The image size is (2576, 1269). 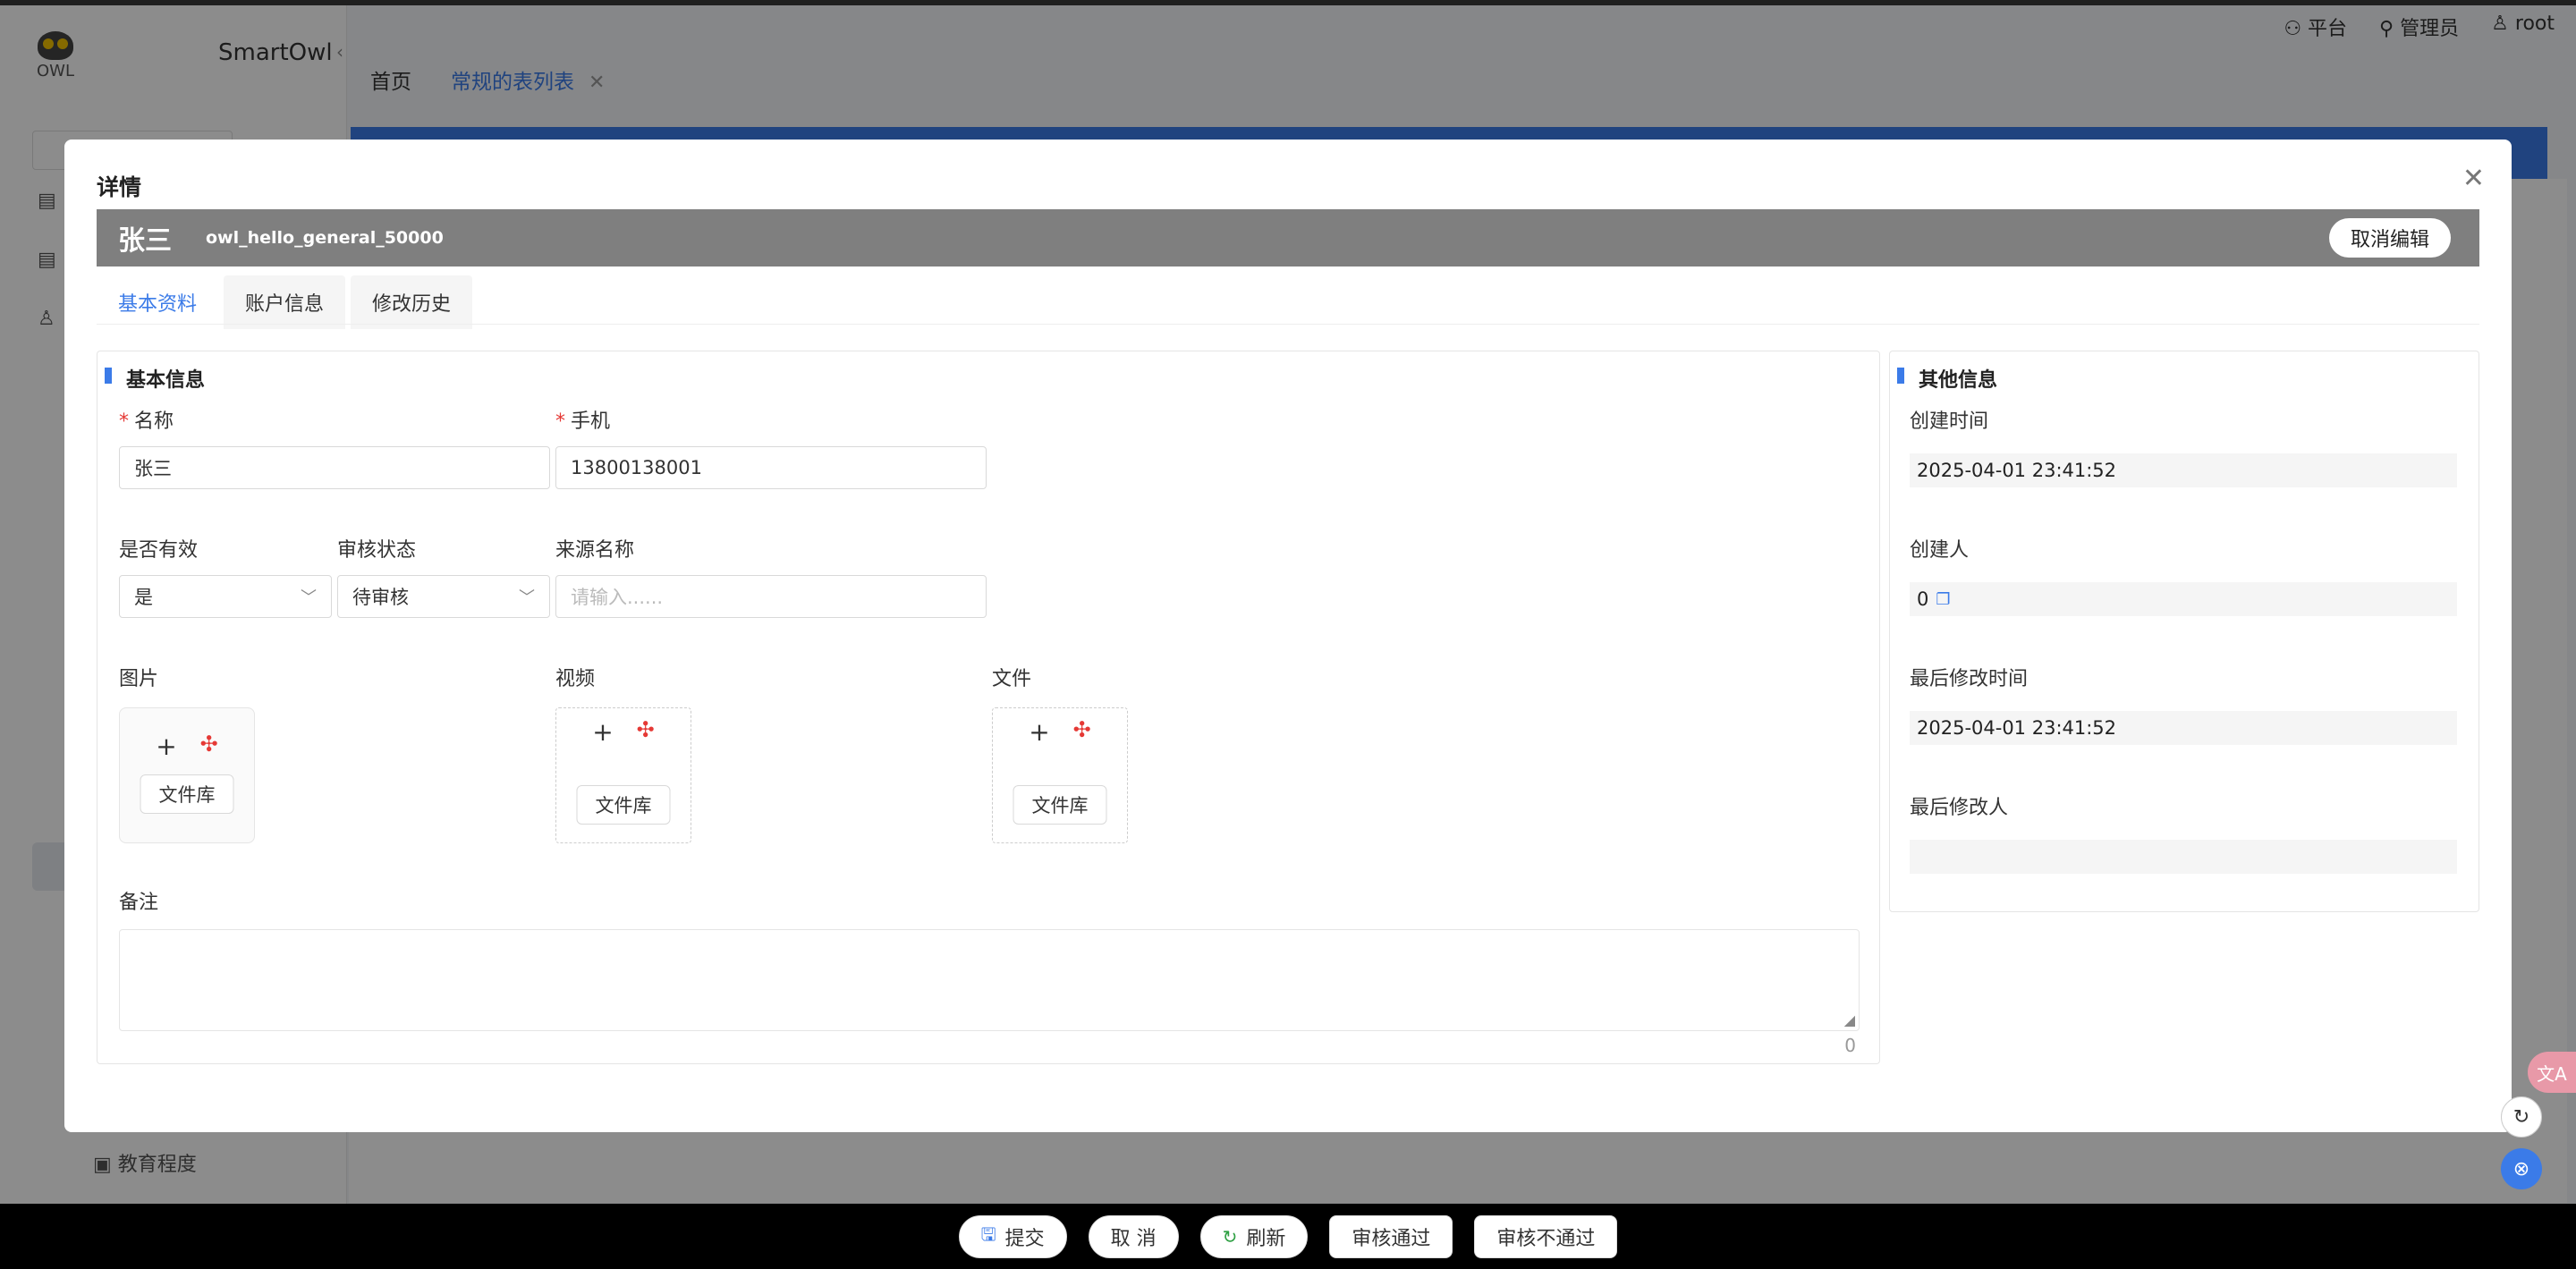 What do you see at coordinates (623, 775) in the screenshot?
I see `video-upload: + ✣ 文件库` at bounding box center [623, 775].